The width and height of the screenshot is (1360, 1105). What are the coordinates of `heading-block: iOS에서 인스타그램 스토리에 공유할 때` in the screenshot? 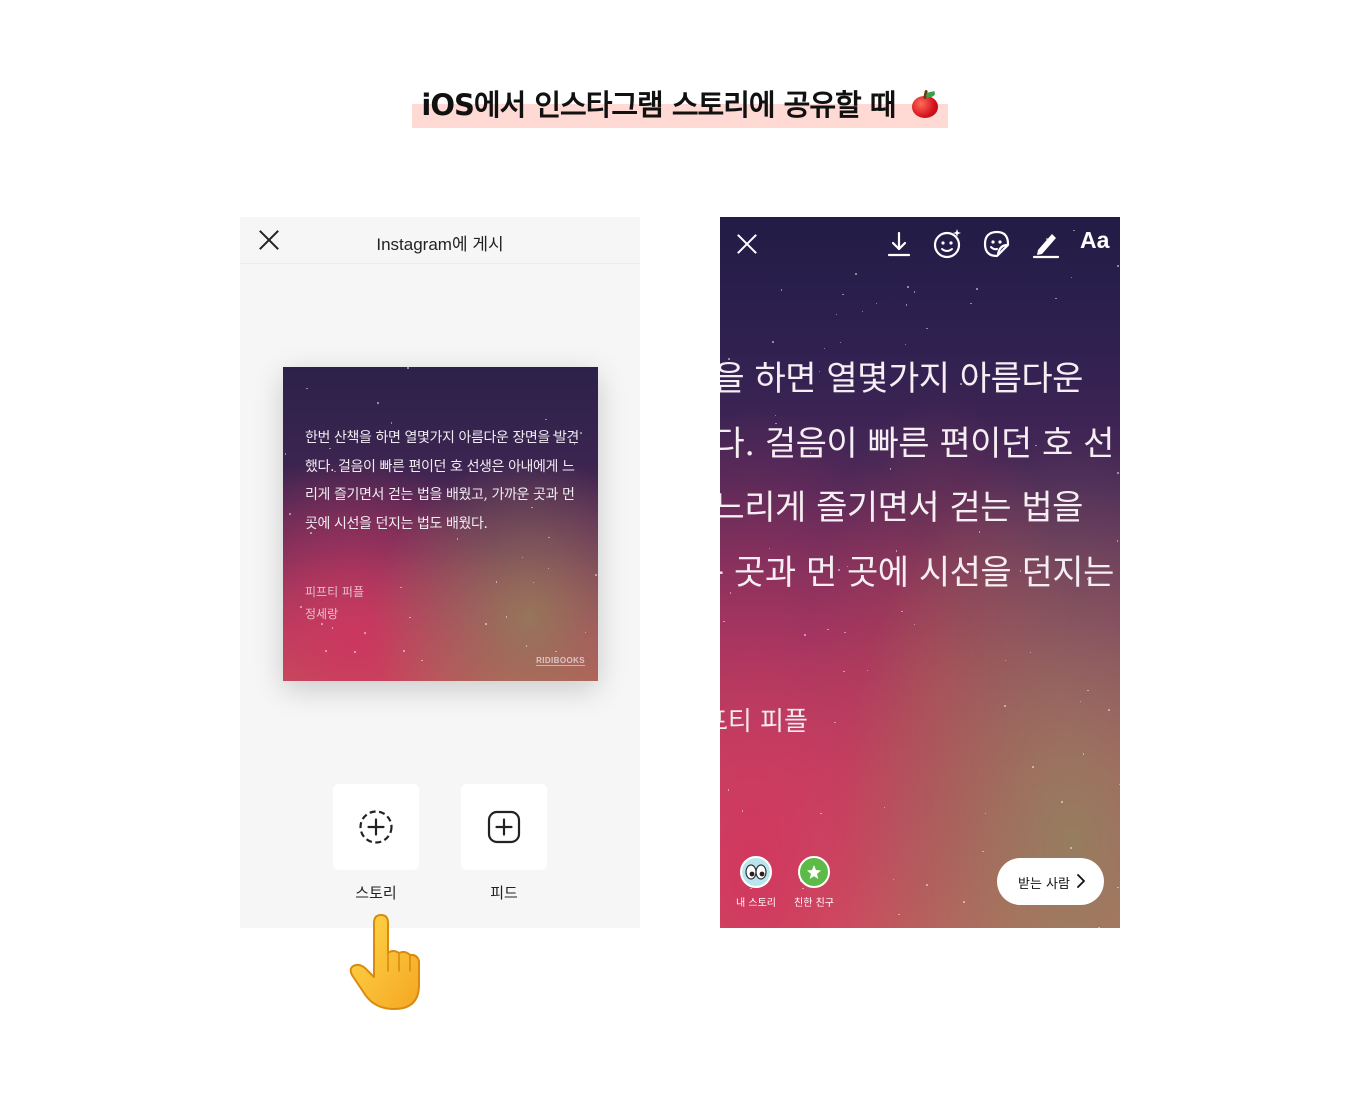 It's located at (680, 103).